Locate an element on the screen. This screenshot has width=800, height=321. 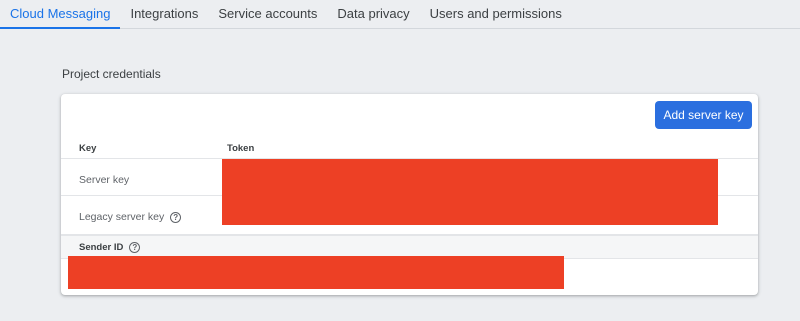
section-title: Project credentials is located at coordinates (111, 74).